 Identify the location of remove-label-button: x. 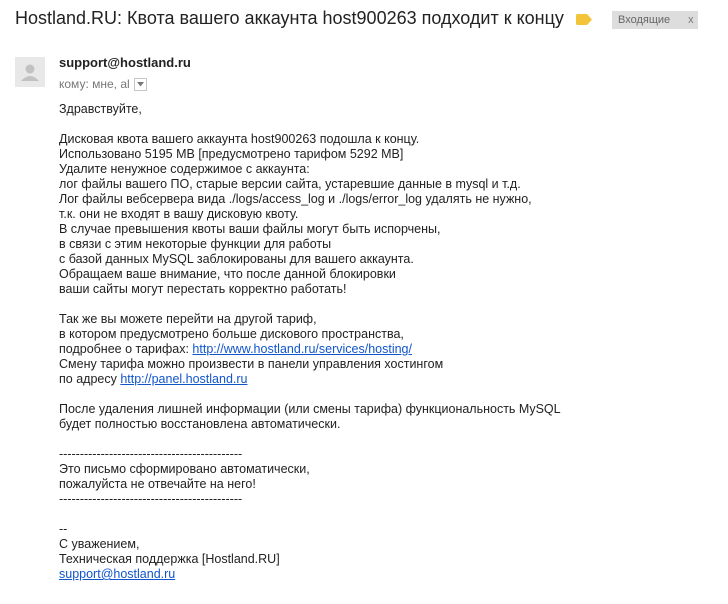
(691, 20).